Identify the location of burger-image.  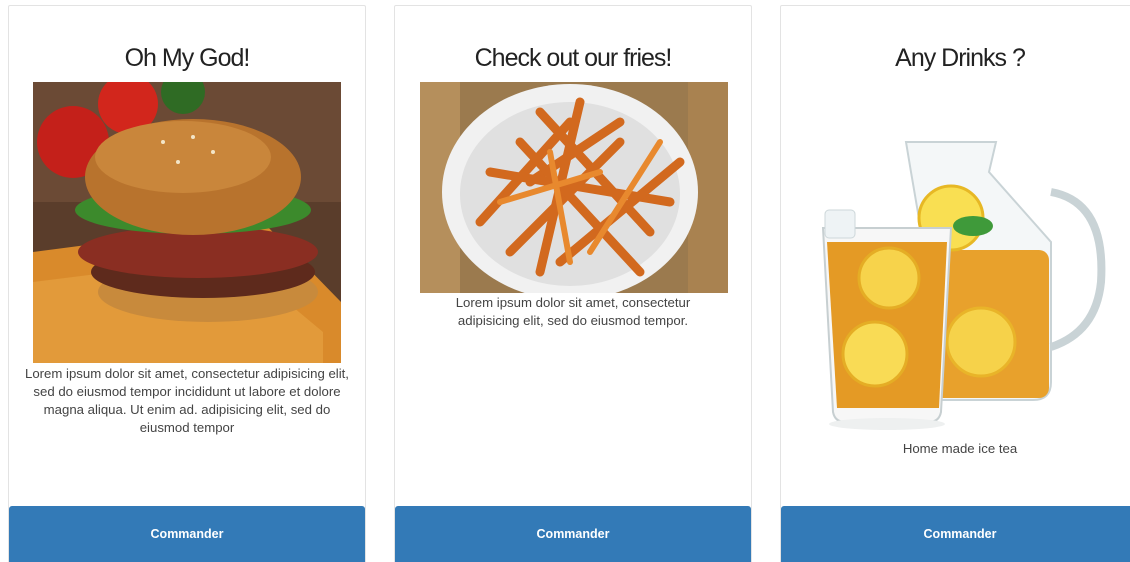
(187, 222).